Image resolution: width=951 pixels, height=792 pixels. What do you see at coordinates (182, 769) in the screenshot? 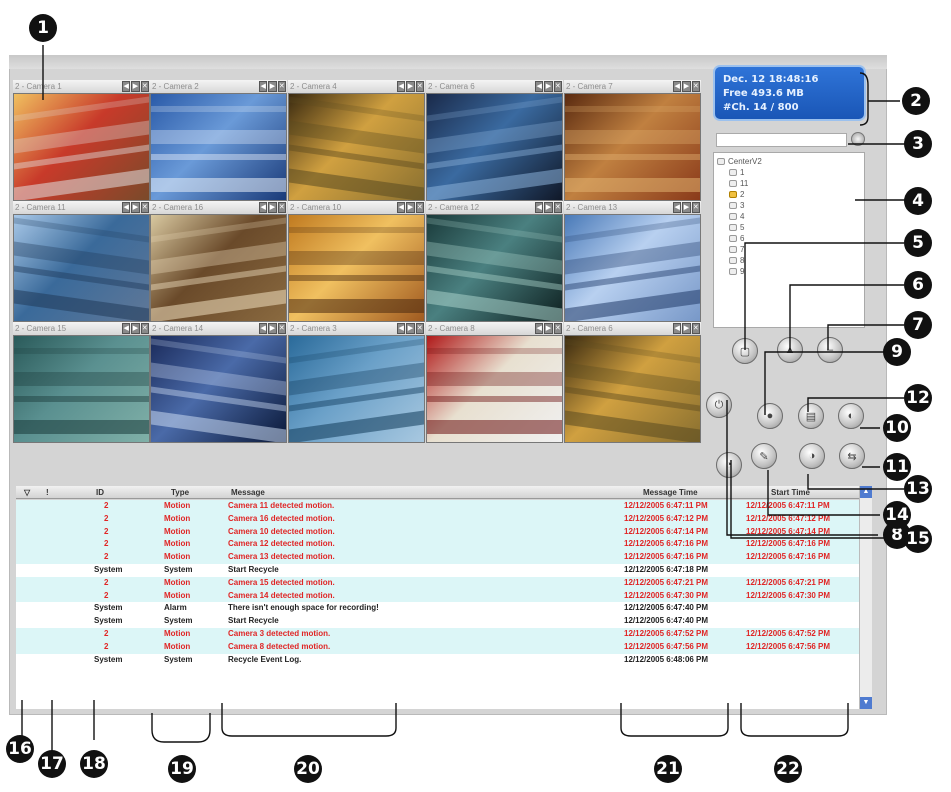
I see `callout-19: 19` at bounding box center [182, 769].